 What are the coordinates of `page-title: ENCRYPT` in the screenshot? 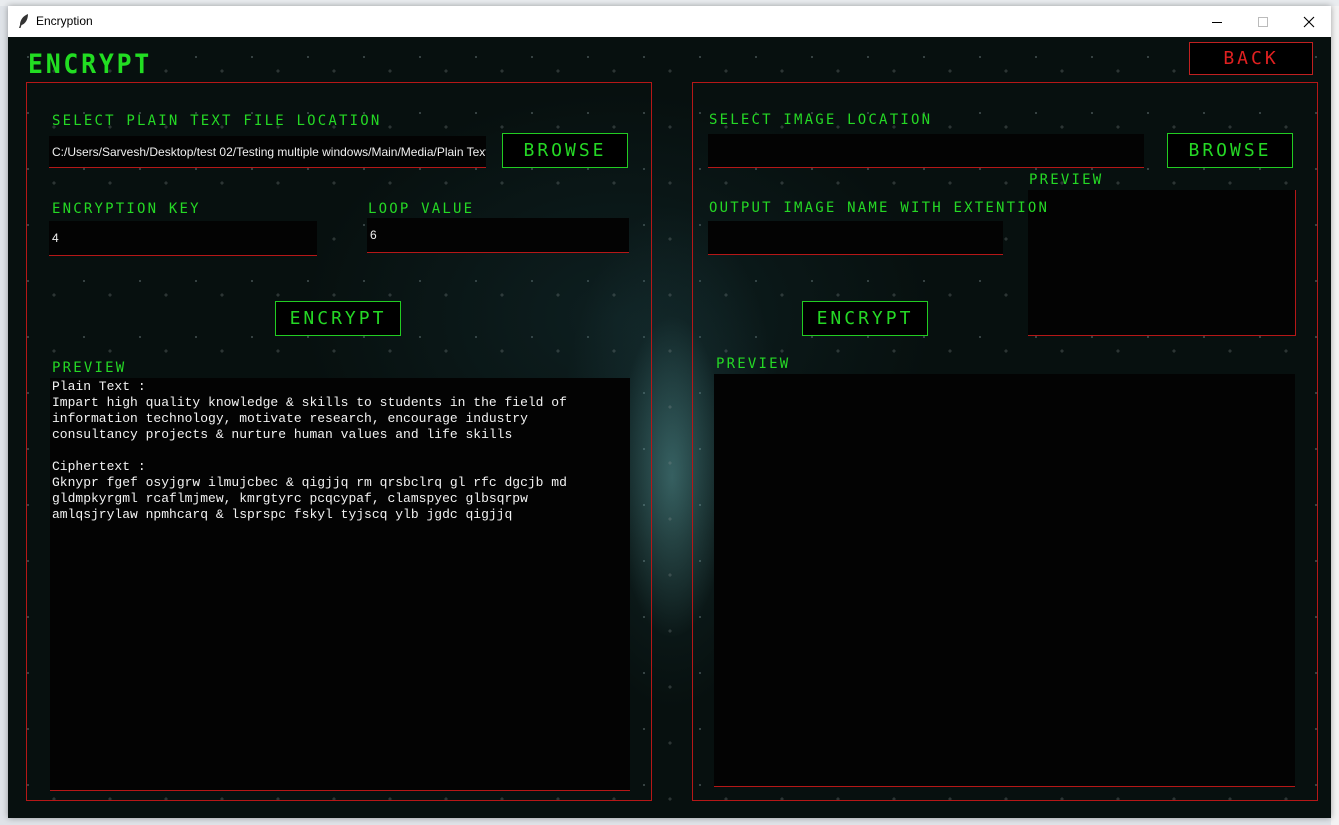 It's located at (90, 64).